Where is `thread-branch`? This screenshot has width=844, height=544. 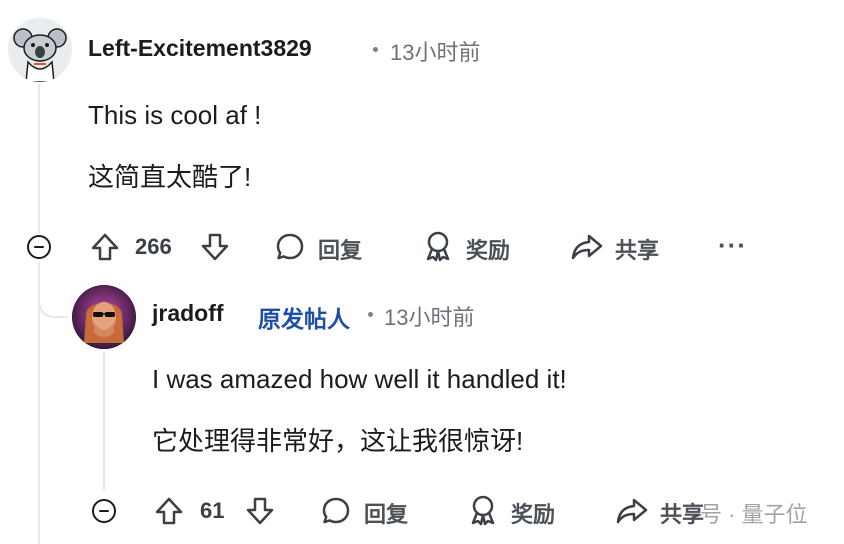
thread-branch is located at coordinates (53, 290).